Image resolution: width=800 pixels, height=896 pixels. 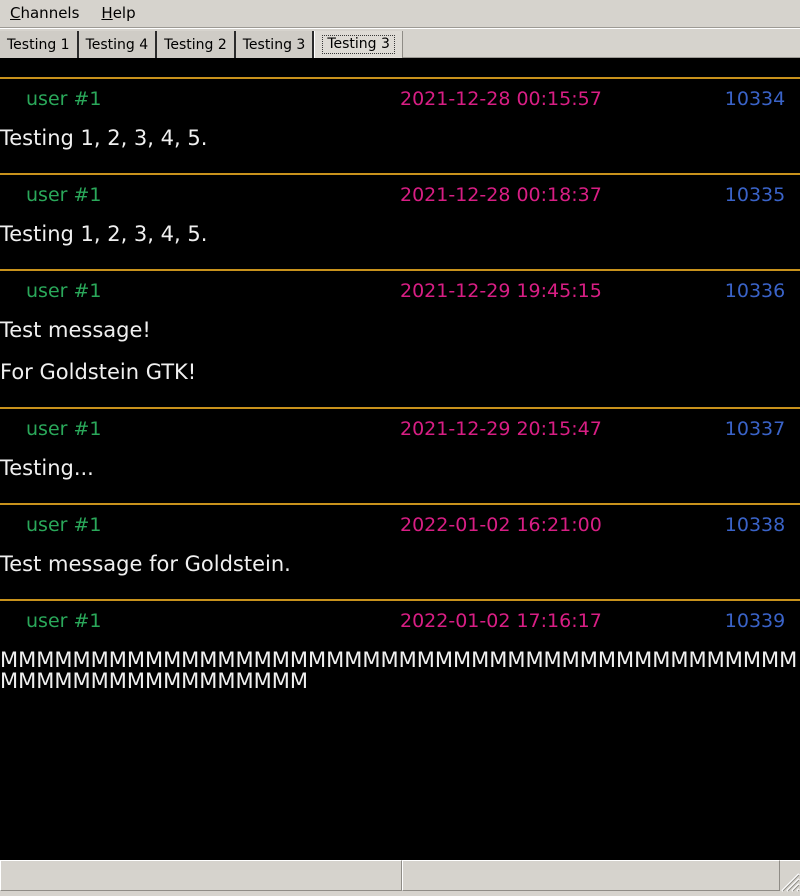 I want to click on message-id: 10339, so click(x=755, y=621).